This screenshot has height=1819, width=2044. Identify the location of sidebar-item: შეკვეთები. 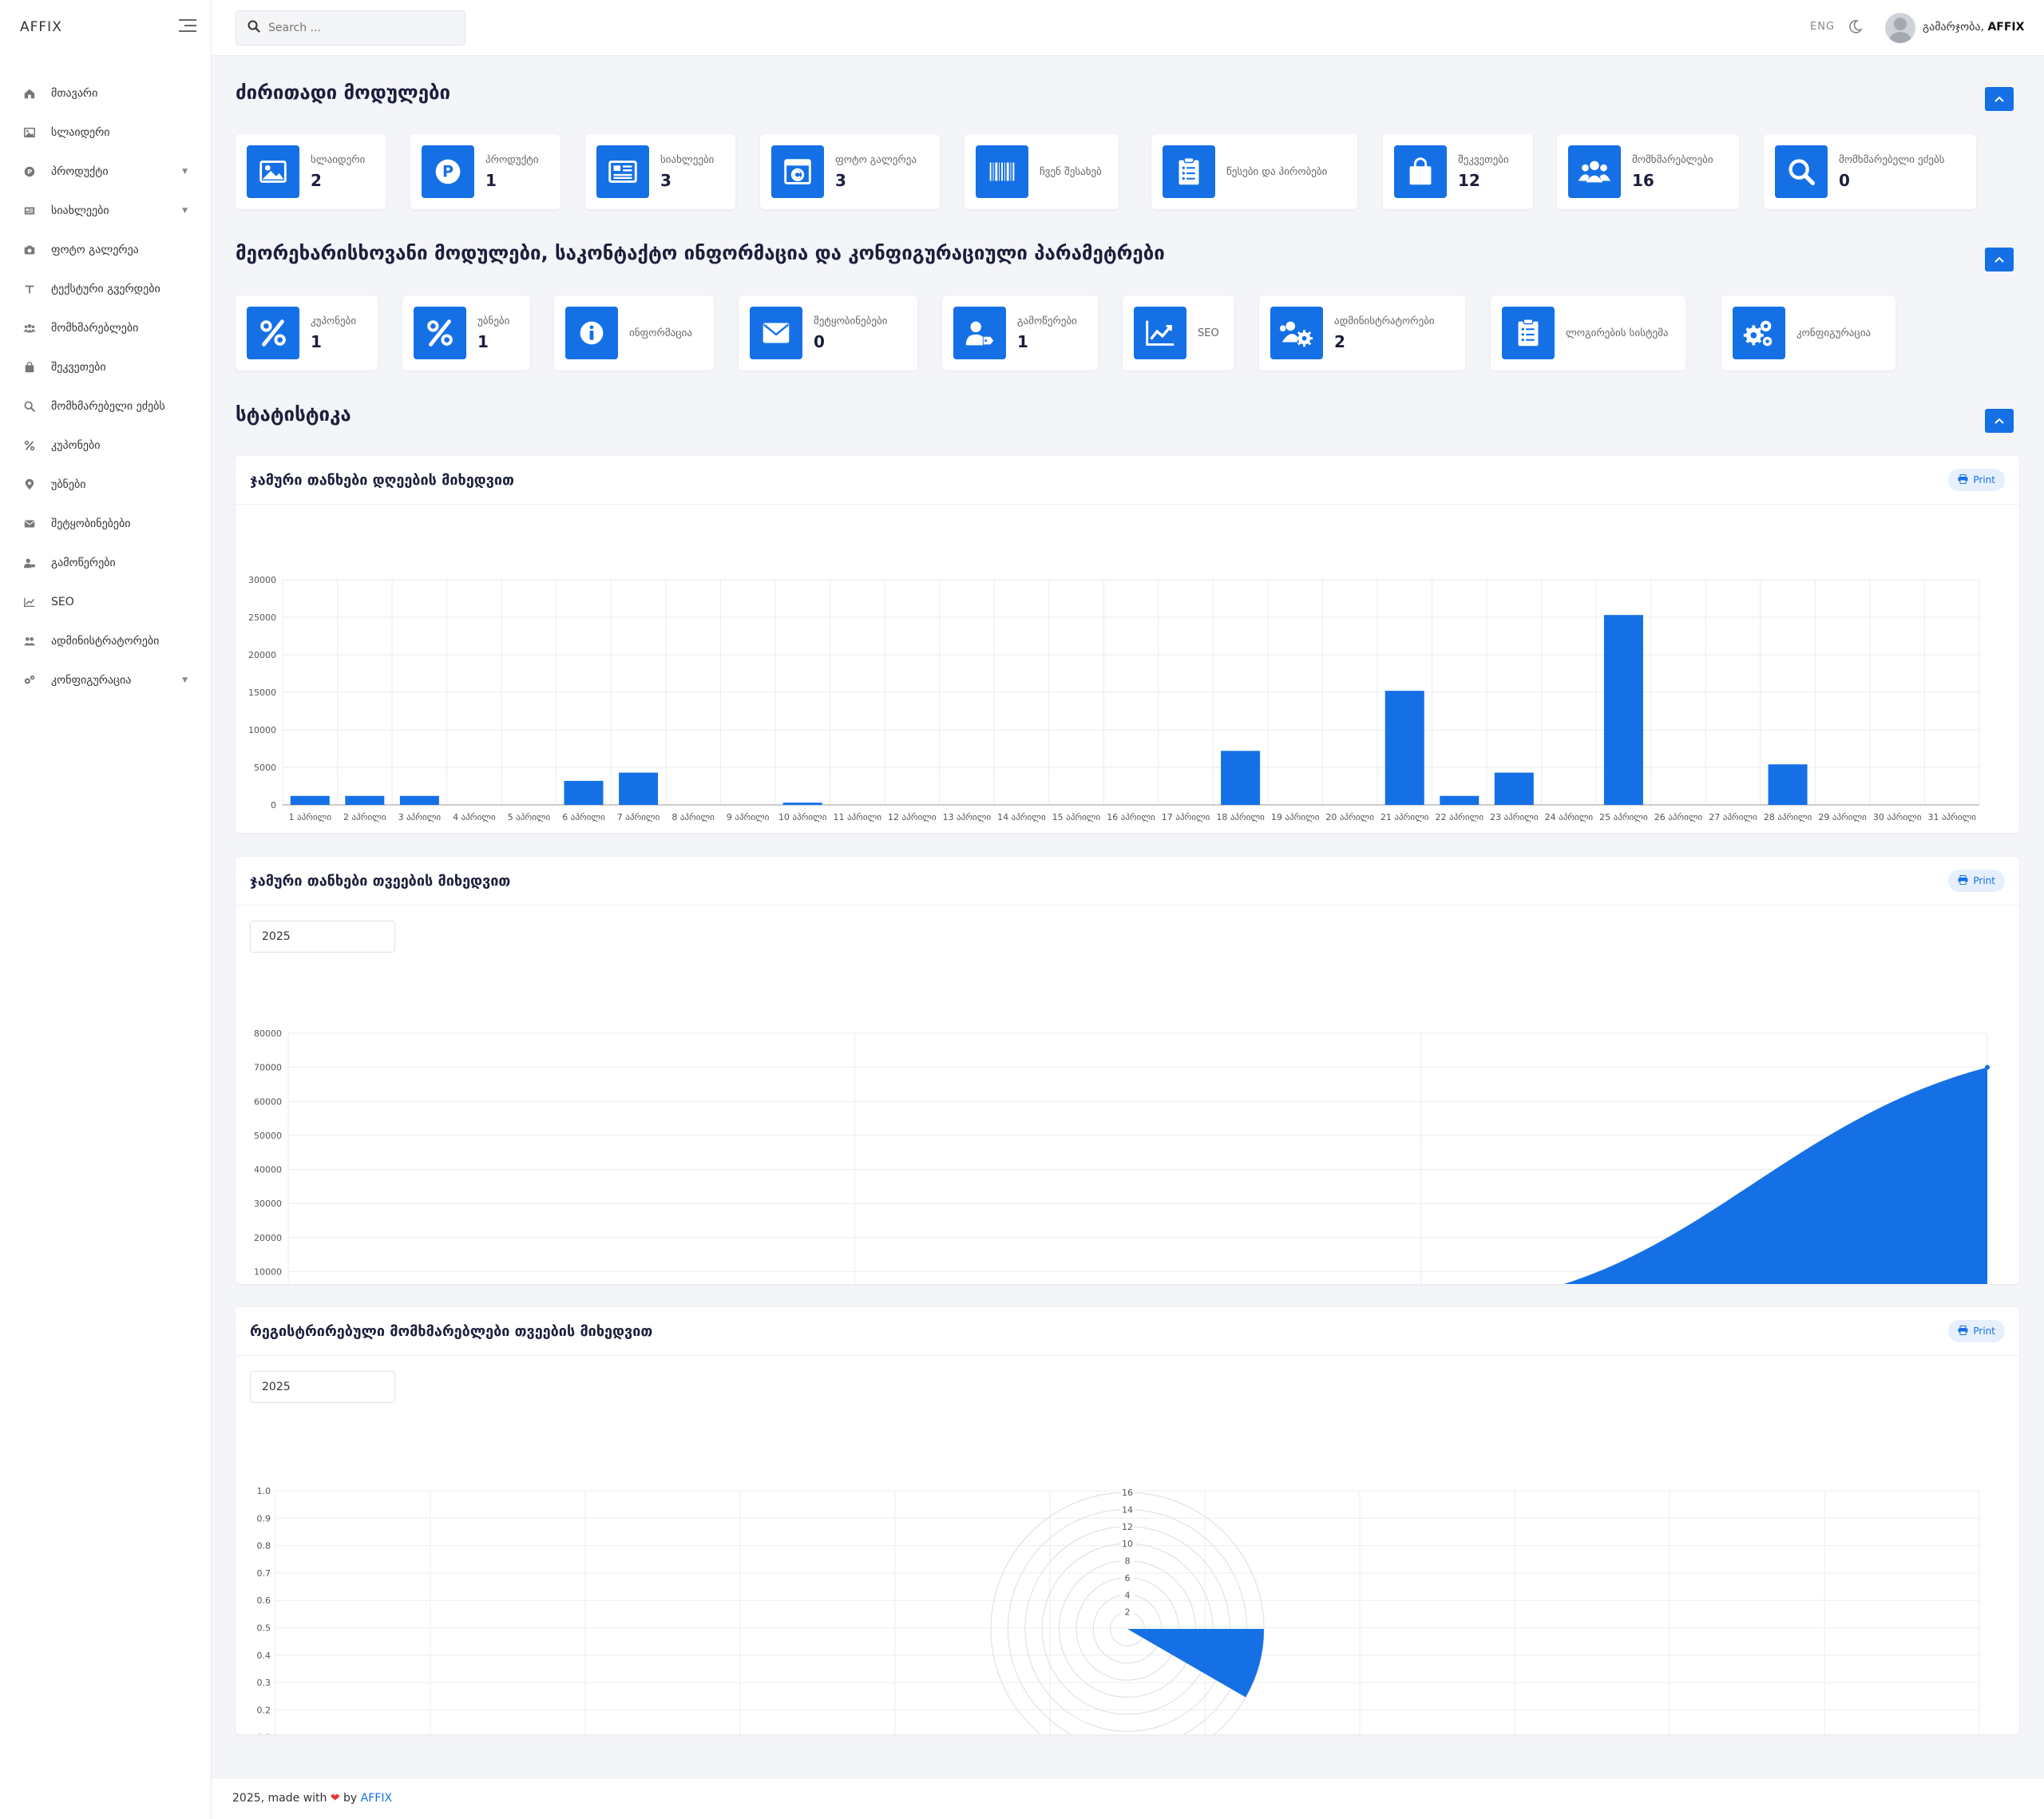
(106, 366).